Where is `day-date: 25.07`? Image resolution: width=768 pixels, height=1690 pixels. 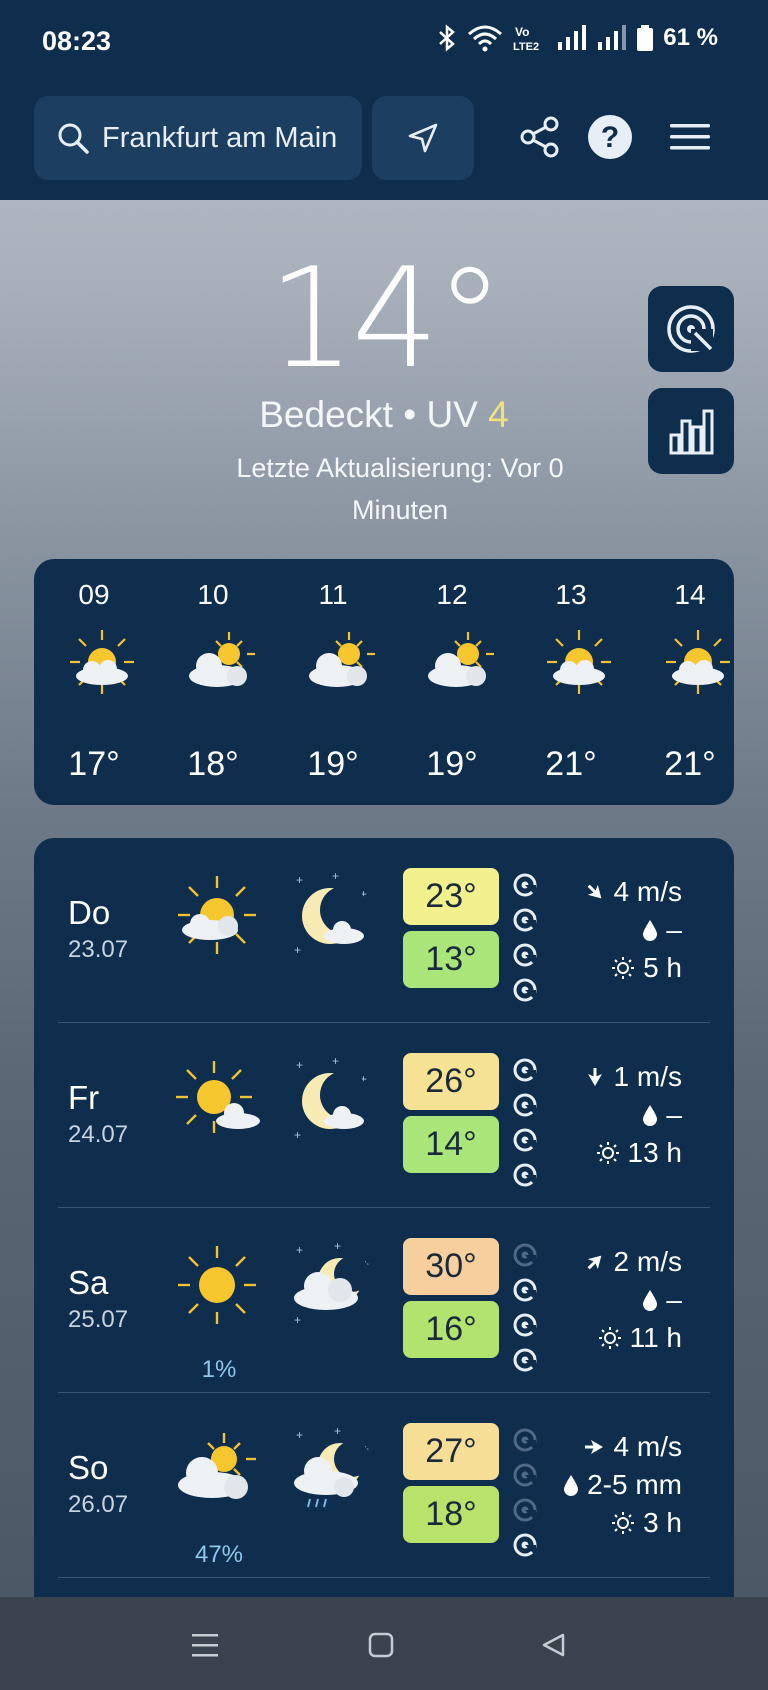 day-date: 25.07 is located at coordinates (98, 1319).